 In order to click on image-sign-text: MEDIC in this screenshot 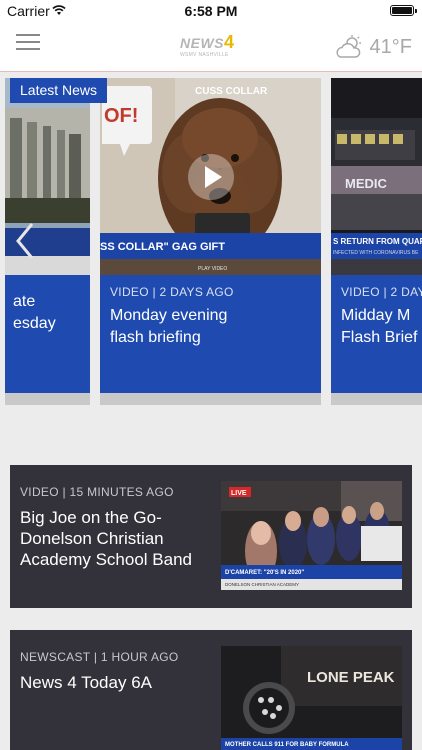, I will do `click(366, 183)`.